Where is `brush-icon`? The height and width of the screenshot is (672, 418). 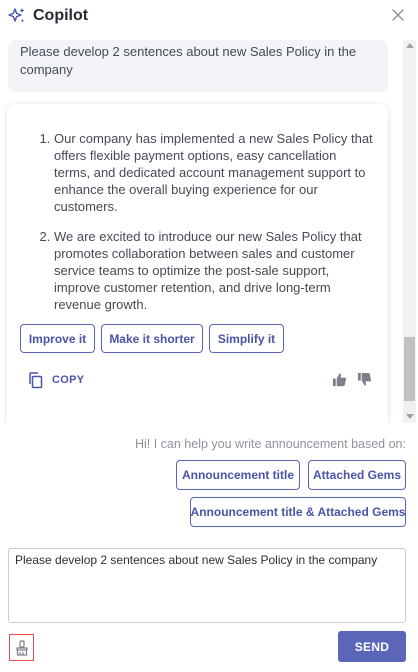
brush-icon is located at coordinates (21, 647).